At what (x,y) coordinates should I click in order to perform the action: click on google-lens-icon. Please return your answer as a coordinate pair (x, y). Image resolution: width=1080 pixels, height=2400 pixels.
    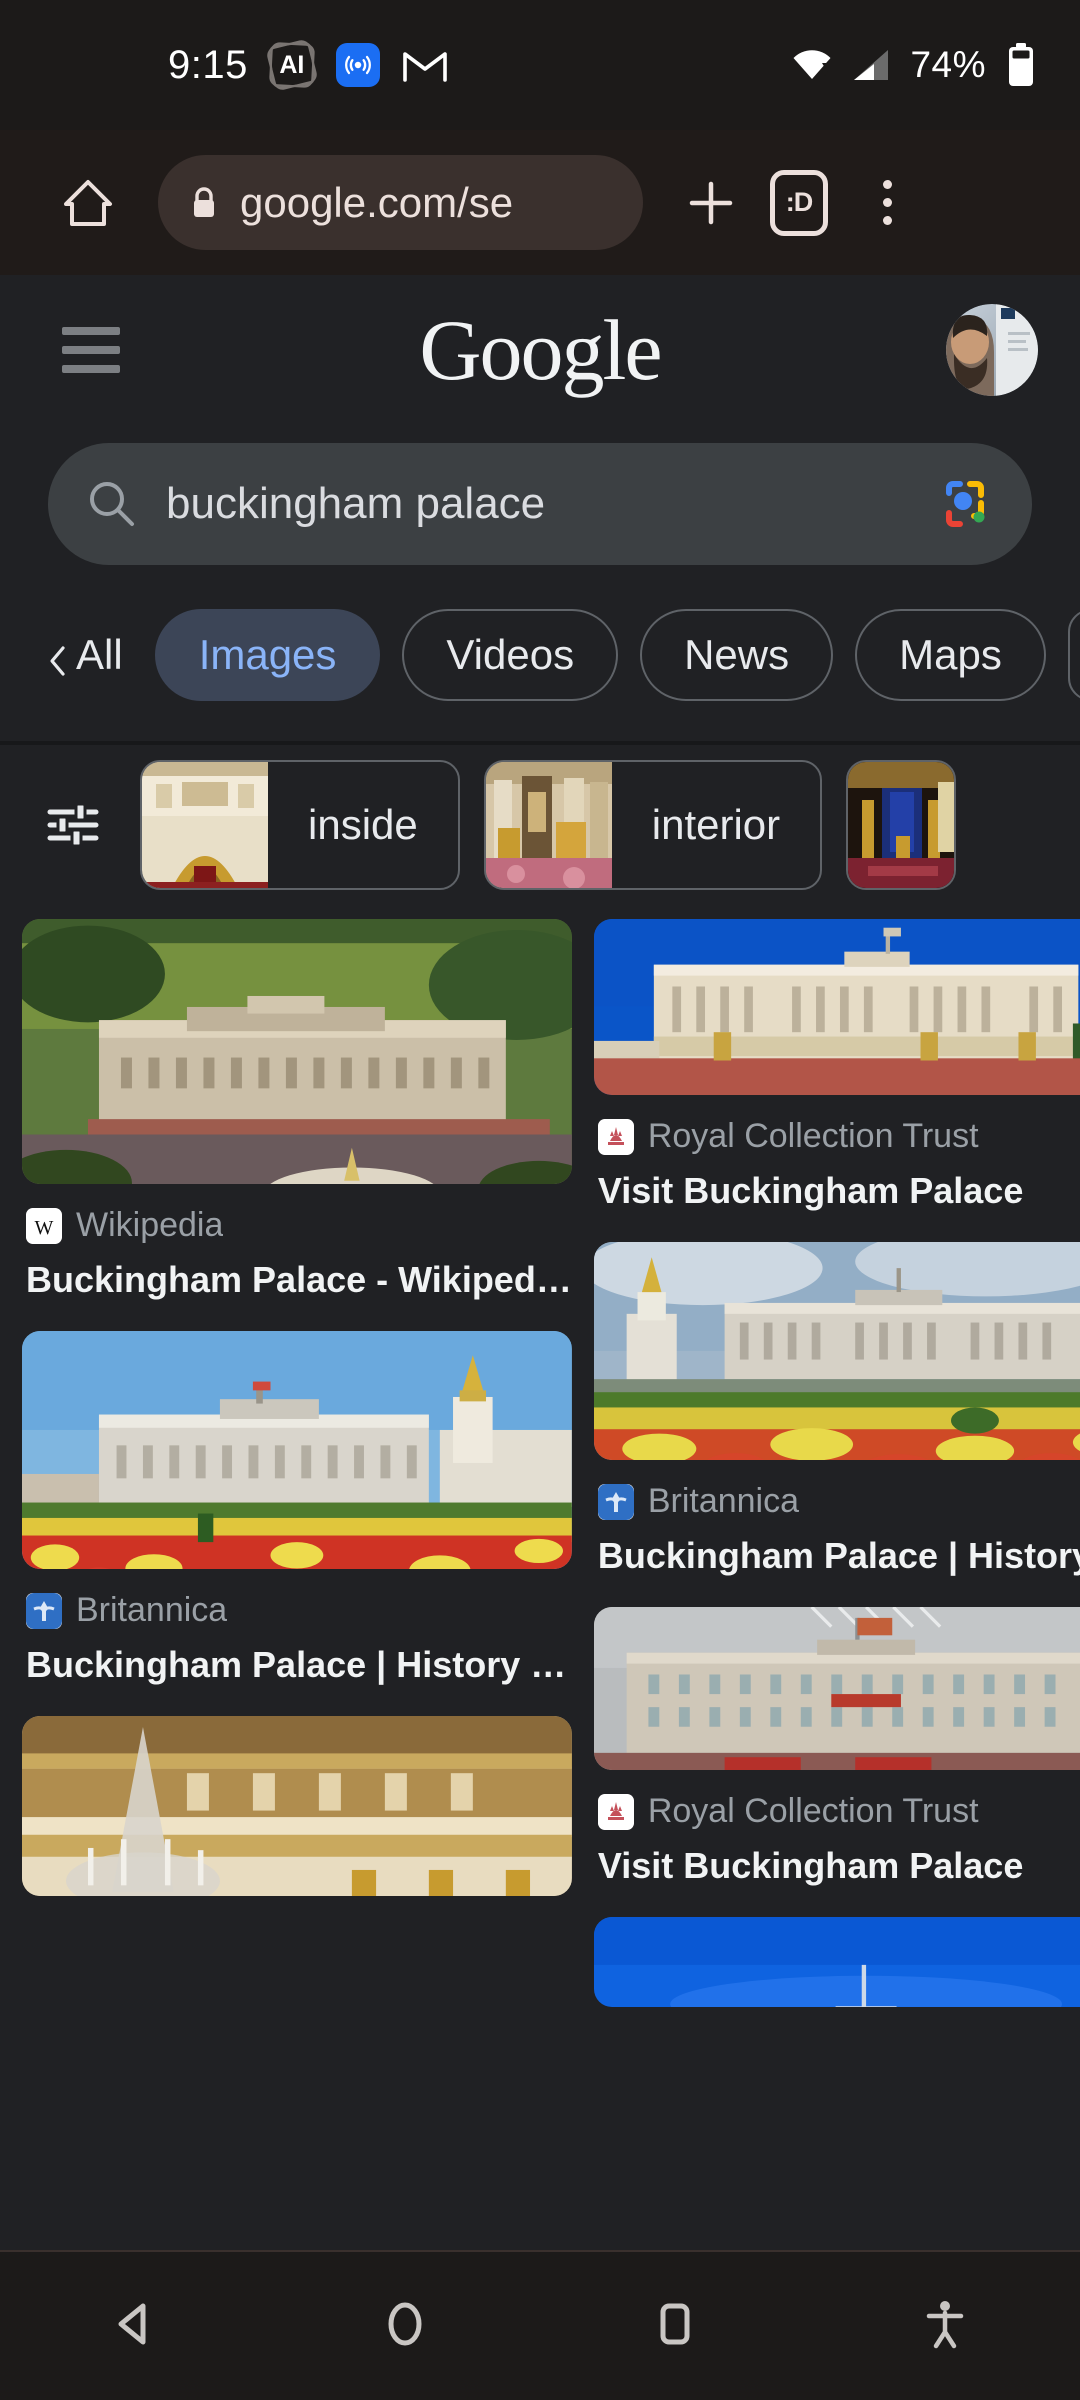
    Looking at the image, I should click on (965, 504).